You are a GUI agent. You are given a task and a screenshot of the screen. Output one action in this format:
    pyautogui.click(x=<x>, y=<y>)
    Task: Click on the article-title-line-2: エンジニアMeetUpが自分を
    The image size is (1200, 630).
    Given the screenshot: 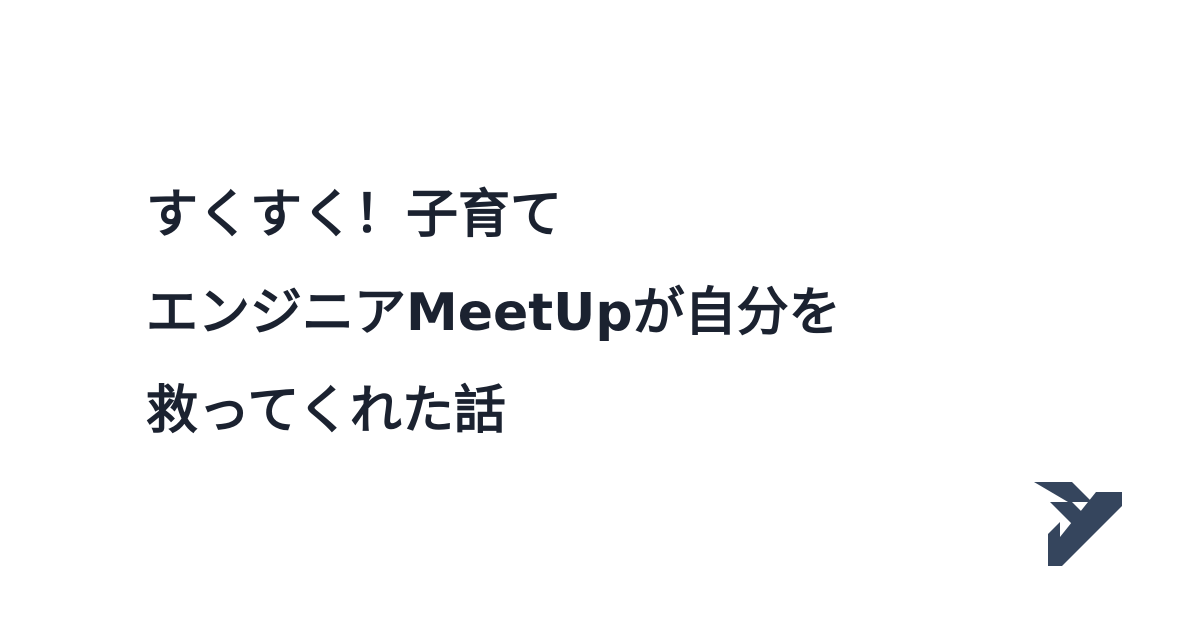 What is the action you would take?
    pyautogui.click(x=493, y=313)
    